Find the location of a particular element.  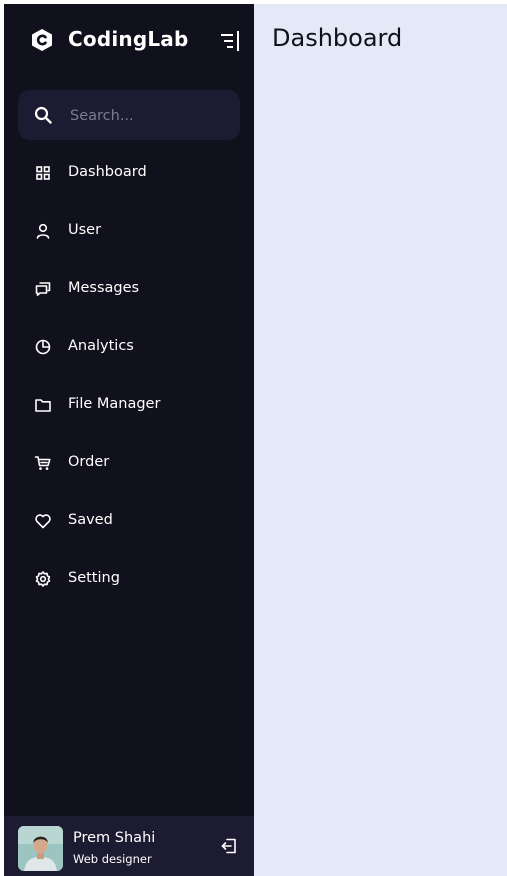

brand-name: CodingLab is located at coordinates (128, 39).